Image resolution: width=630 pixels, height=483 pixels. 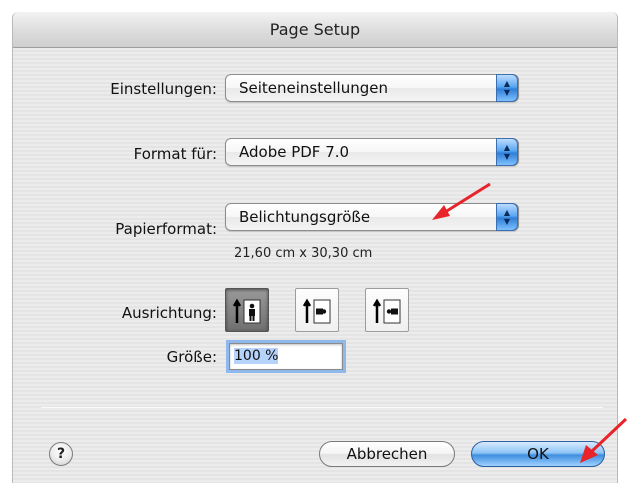 I want to click on format-fuer-label: Format für:, so click(x=175, y=154).